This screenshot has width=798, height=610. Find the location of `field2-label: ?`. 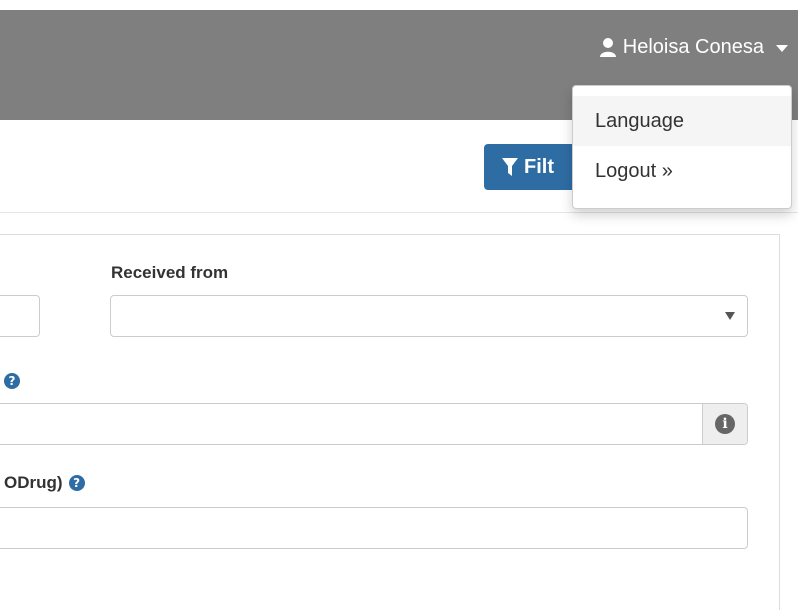

field2-label: ? is located at coordinates (10, 381).